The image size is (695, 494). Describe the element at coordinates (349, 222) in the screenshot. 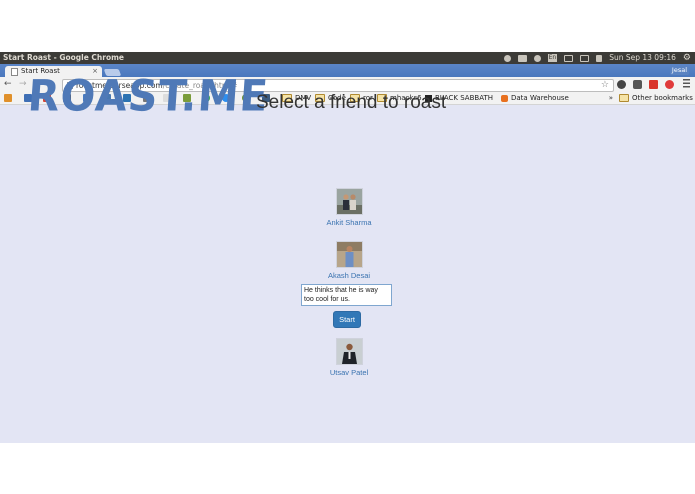

I see `friend-name: Ankit Sharma` at that location.